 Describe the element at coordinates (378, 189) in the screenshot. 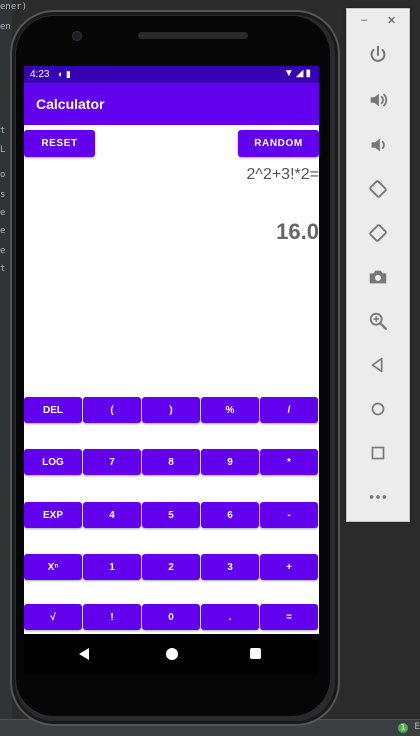

I see `rotate-left-icon` at that location.